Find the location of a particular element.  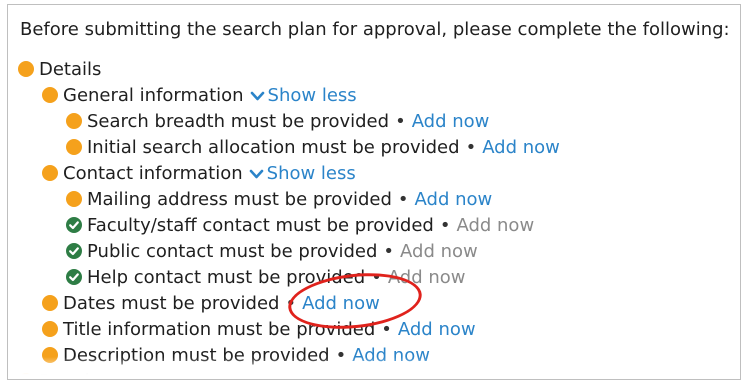

item-search-breadth: Search breadth must be provided • Add now is located at coordinates (378, 122).